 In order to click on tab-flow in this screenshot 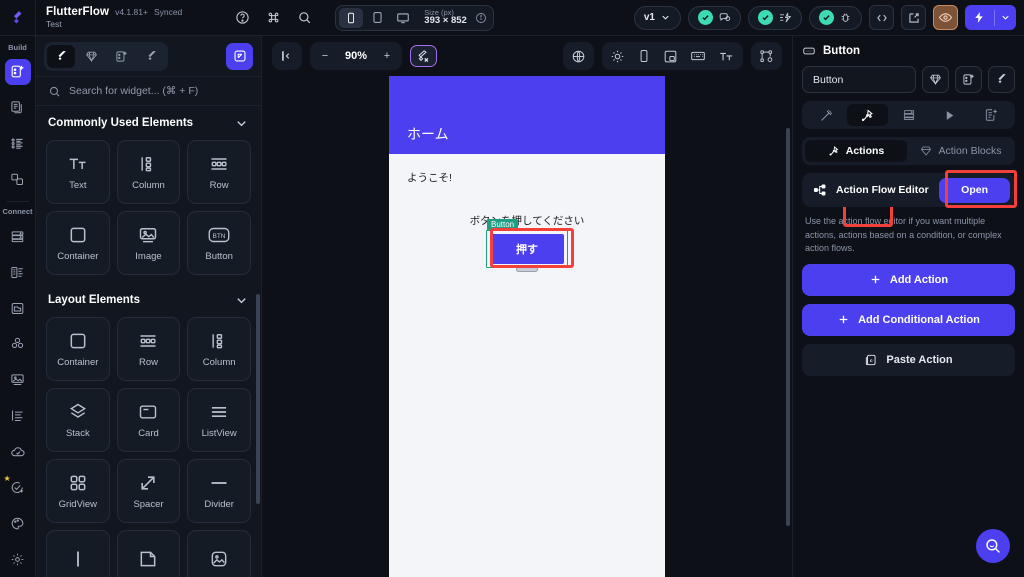, I will do `click(151, 56)`.